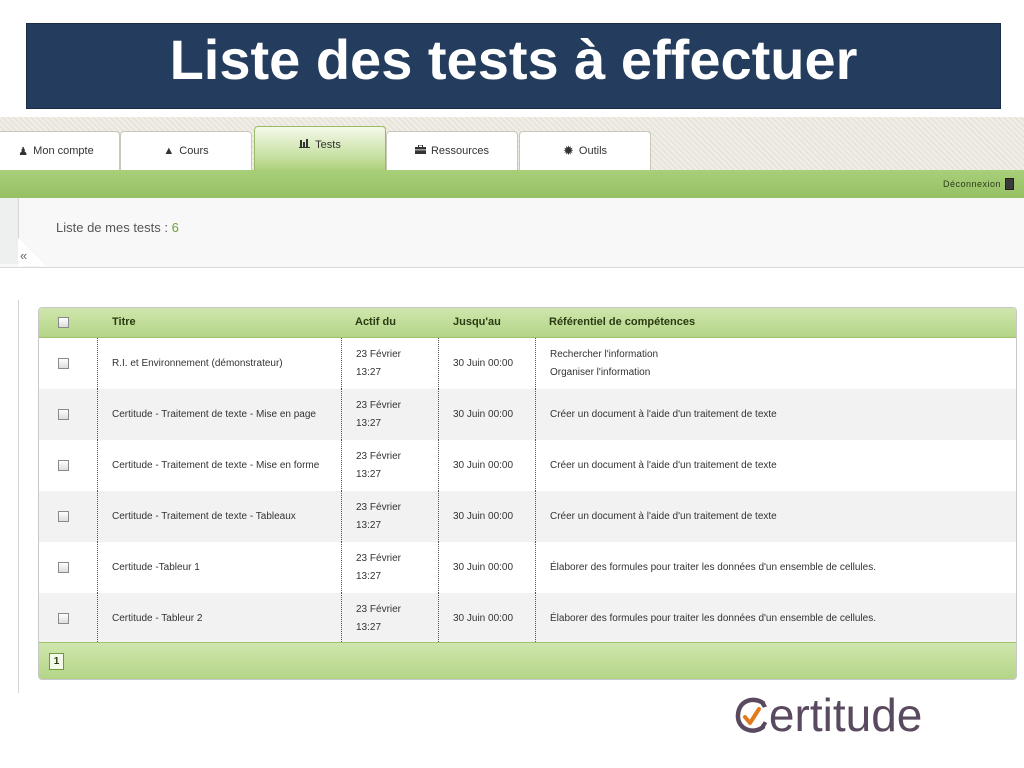 The height and width of the screenshot is (768, 1024). I want to click on tab-ressources: Ressources, so click(452, 150).